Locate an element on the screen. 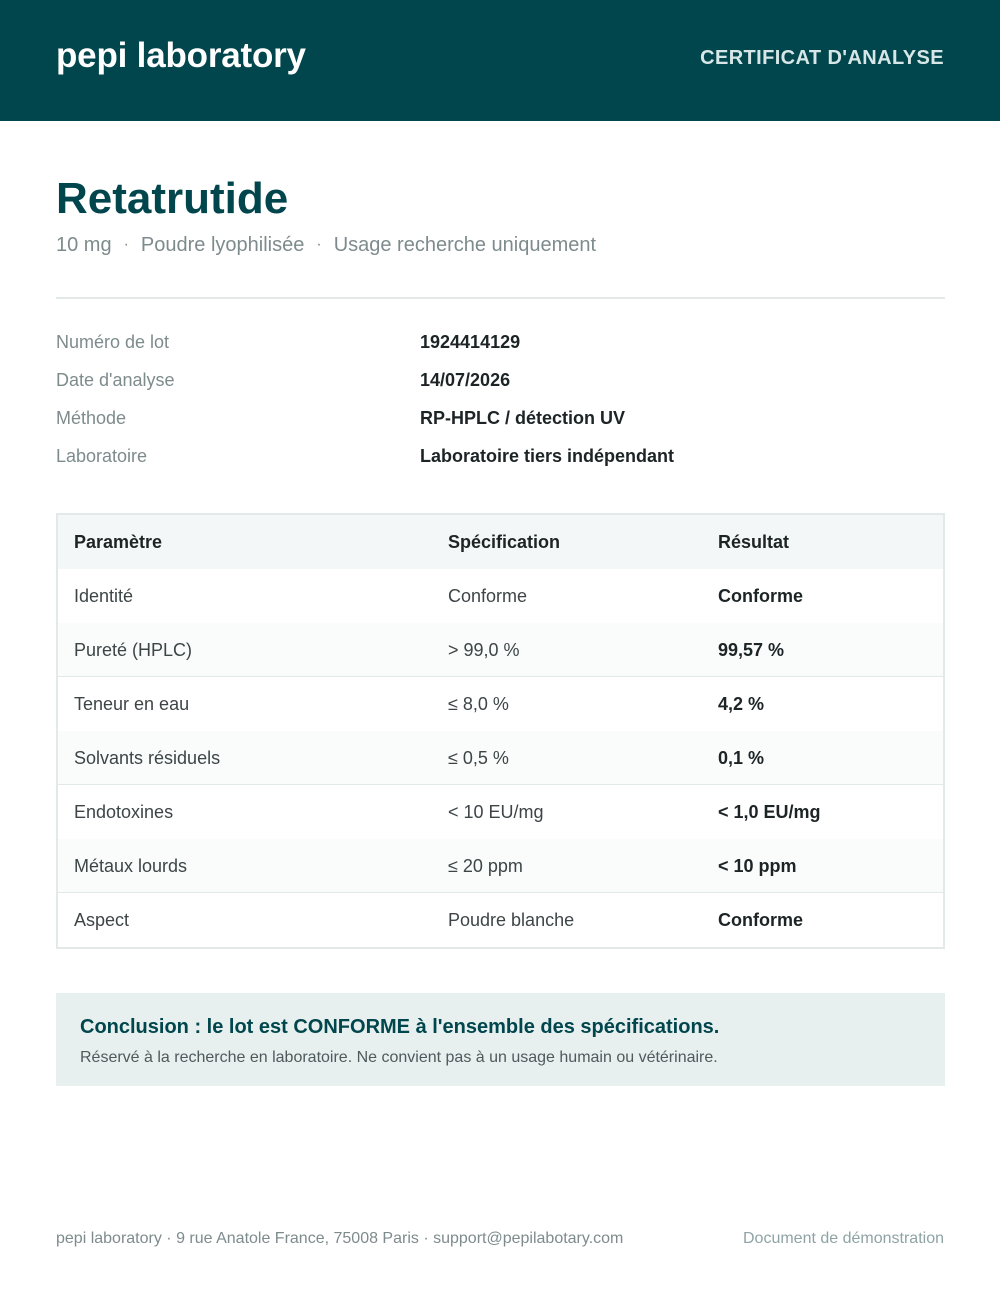 Image resolution: width=1000 pixels, height=1300 pixels. cell-parameter: Pureté (HPLC) is located at coordinates (133, 650).